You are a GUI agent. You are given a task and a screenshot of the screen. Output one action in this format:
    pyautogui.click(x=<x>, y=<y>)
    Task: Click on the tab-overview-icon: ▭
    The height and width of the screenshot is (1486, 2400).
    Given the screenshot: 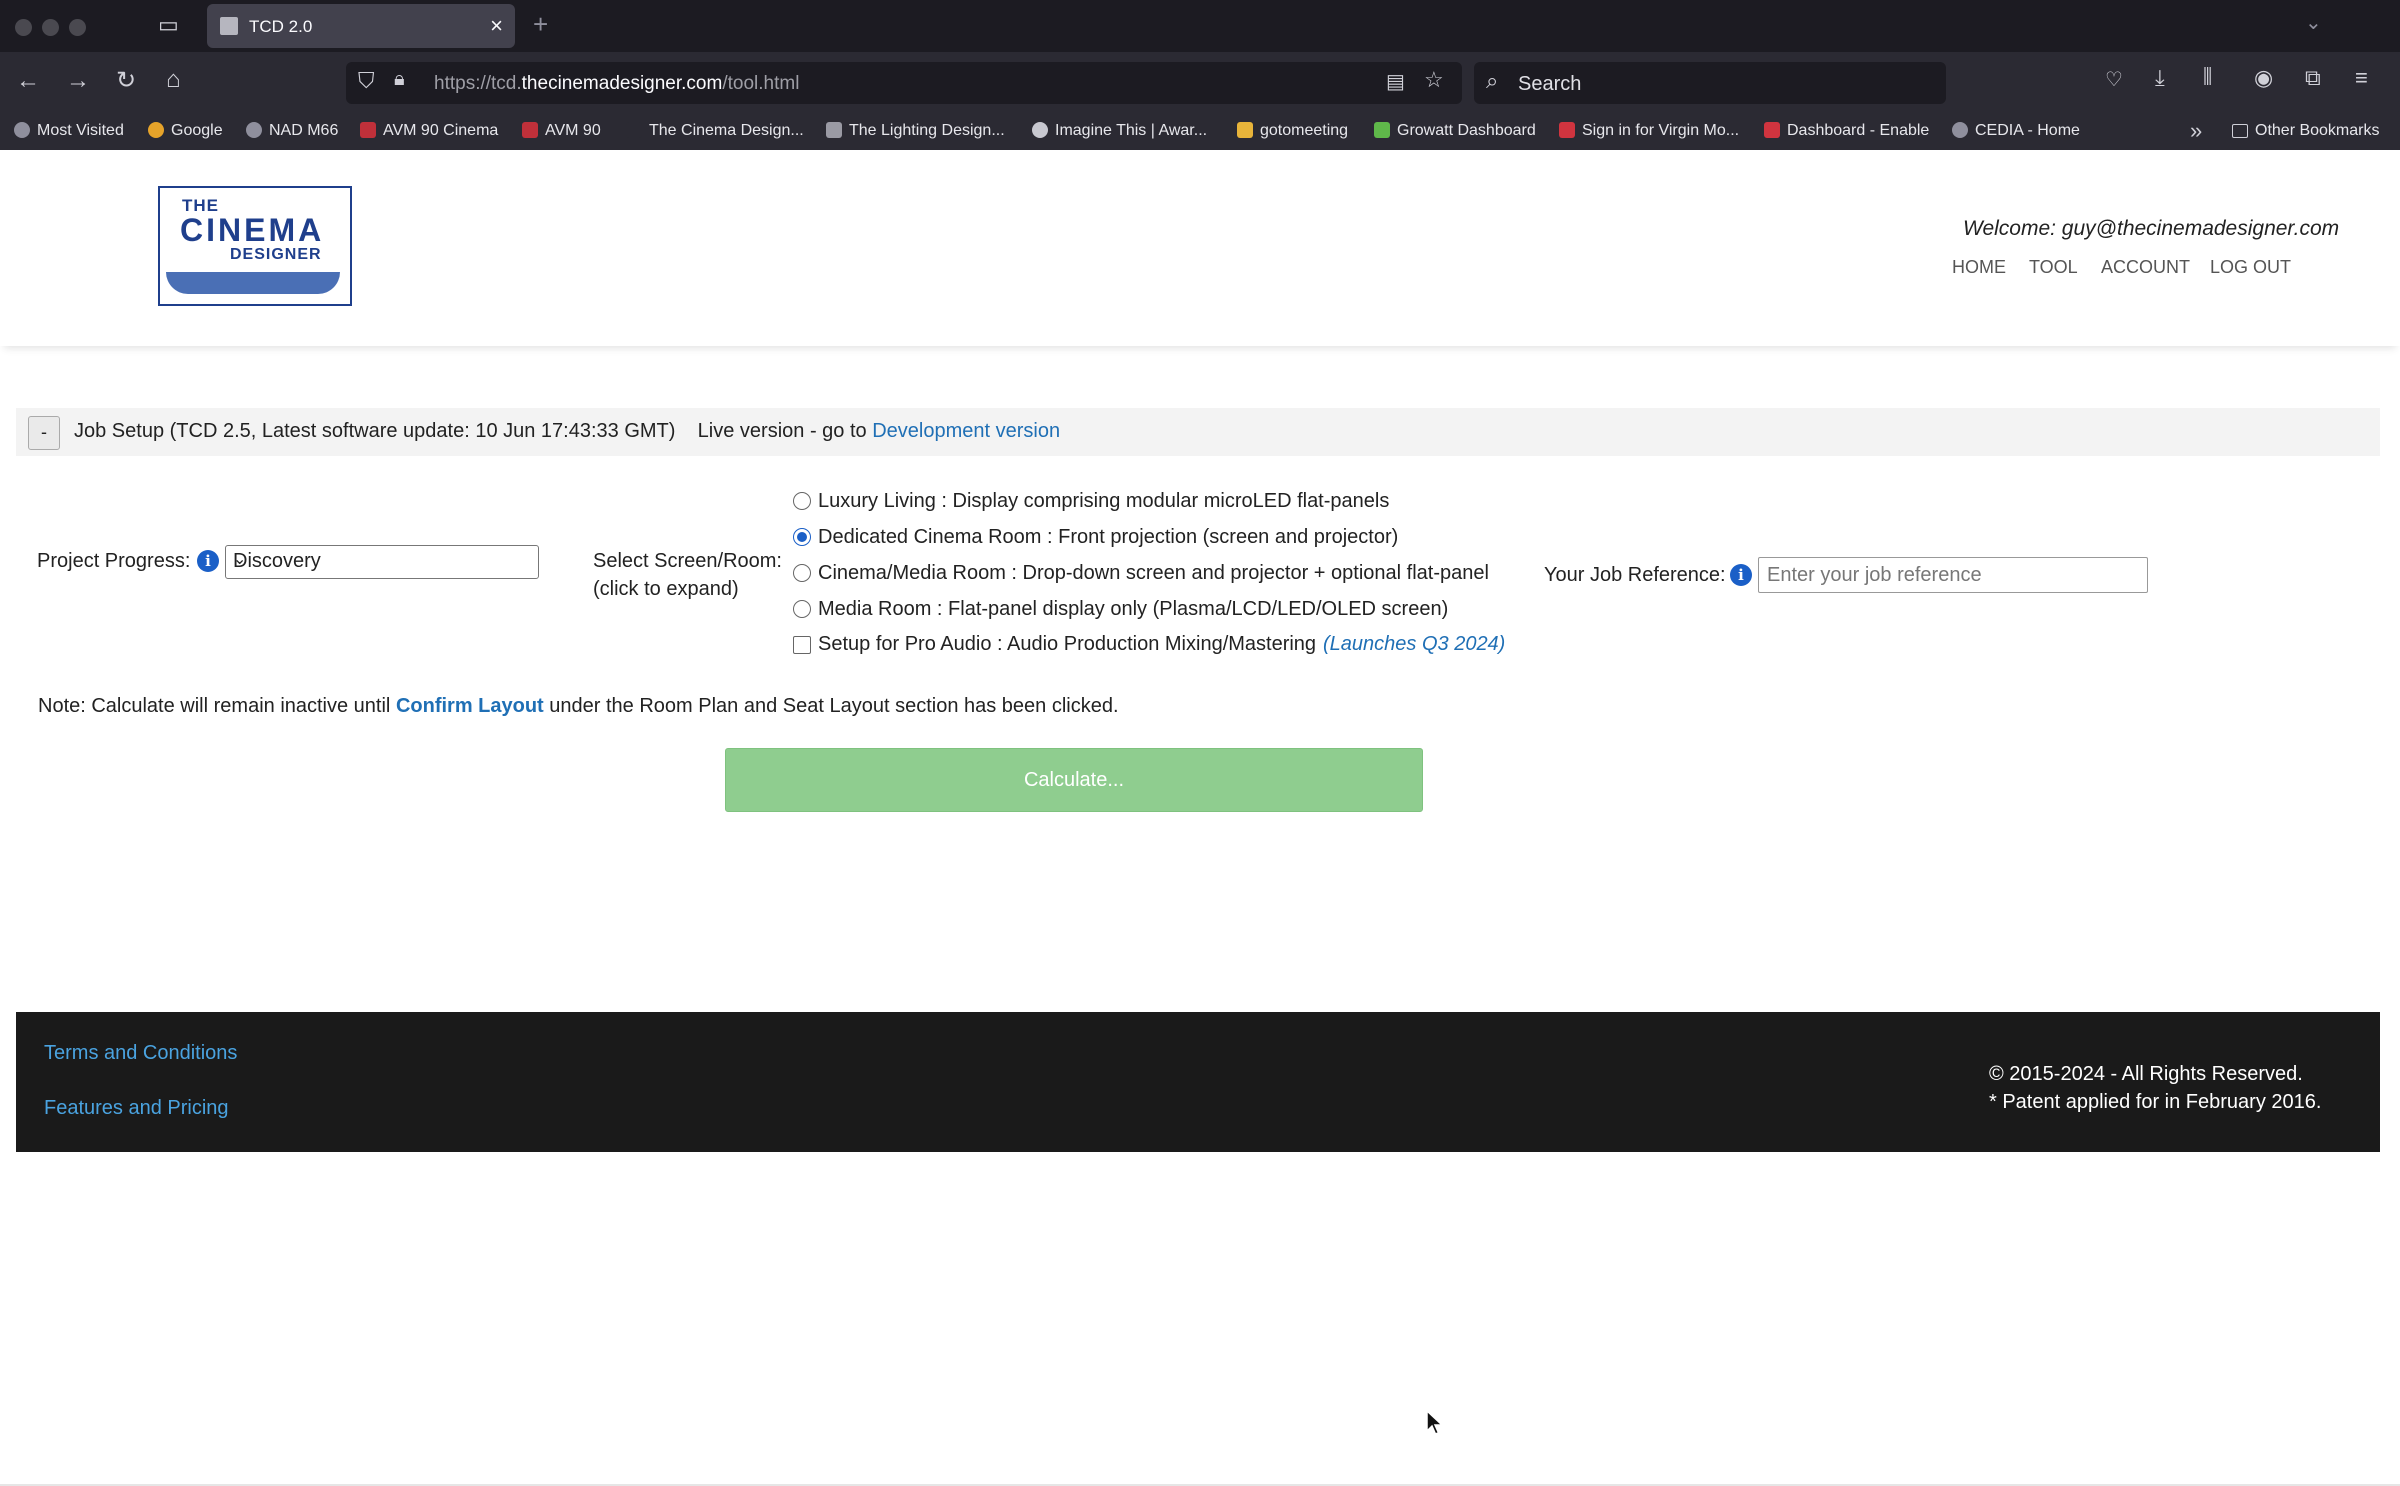 What is the action you would take?
    pyautogui.click(x=168, y=25)
    